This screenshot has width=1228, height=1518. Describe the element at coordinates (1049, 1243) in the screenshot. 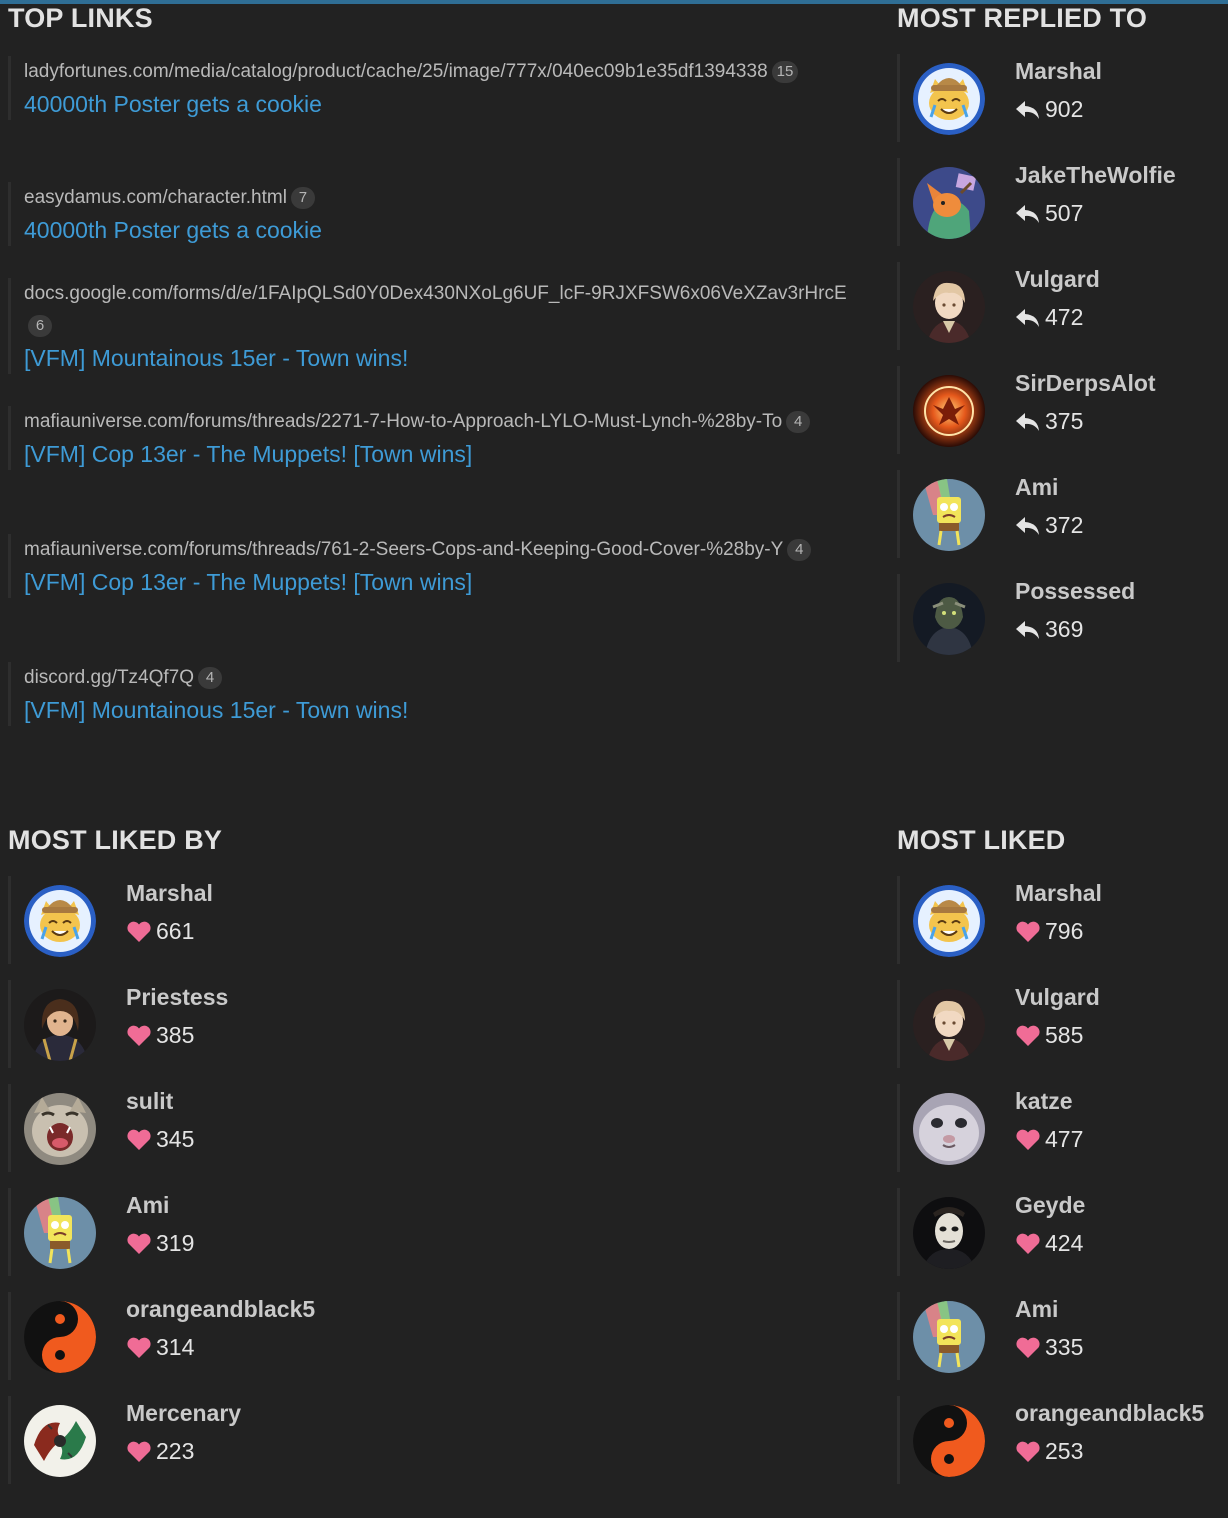

I see `user-stat: 424` at that location.